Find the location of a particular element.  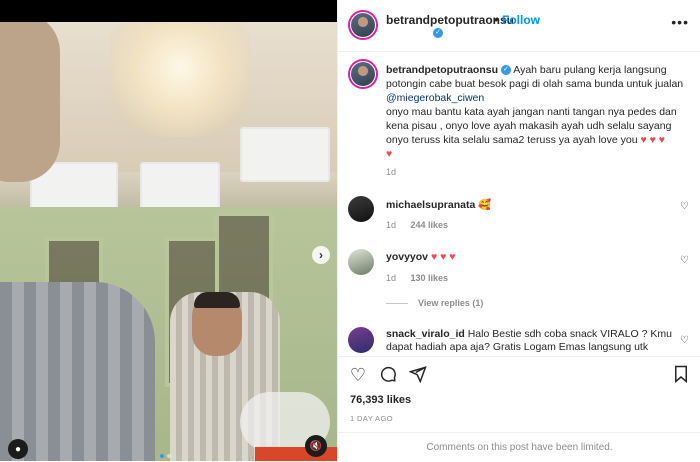

comment-icon is located at coordinates (388, 375).